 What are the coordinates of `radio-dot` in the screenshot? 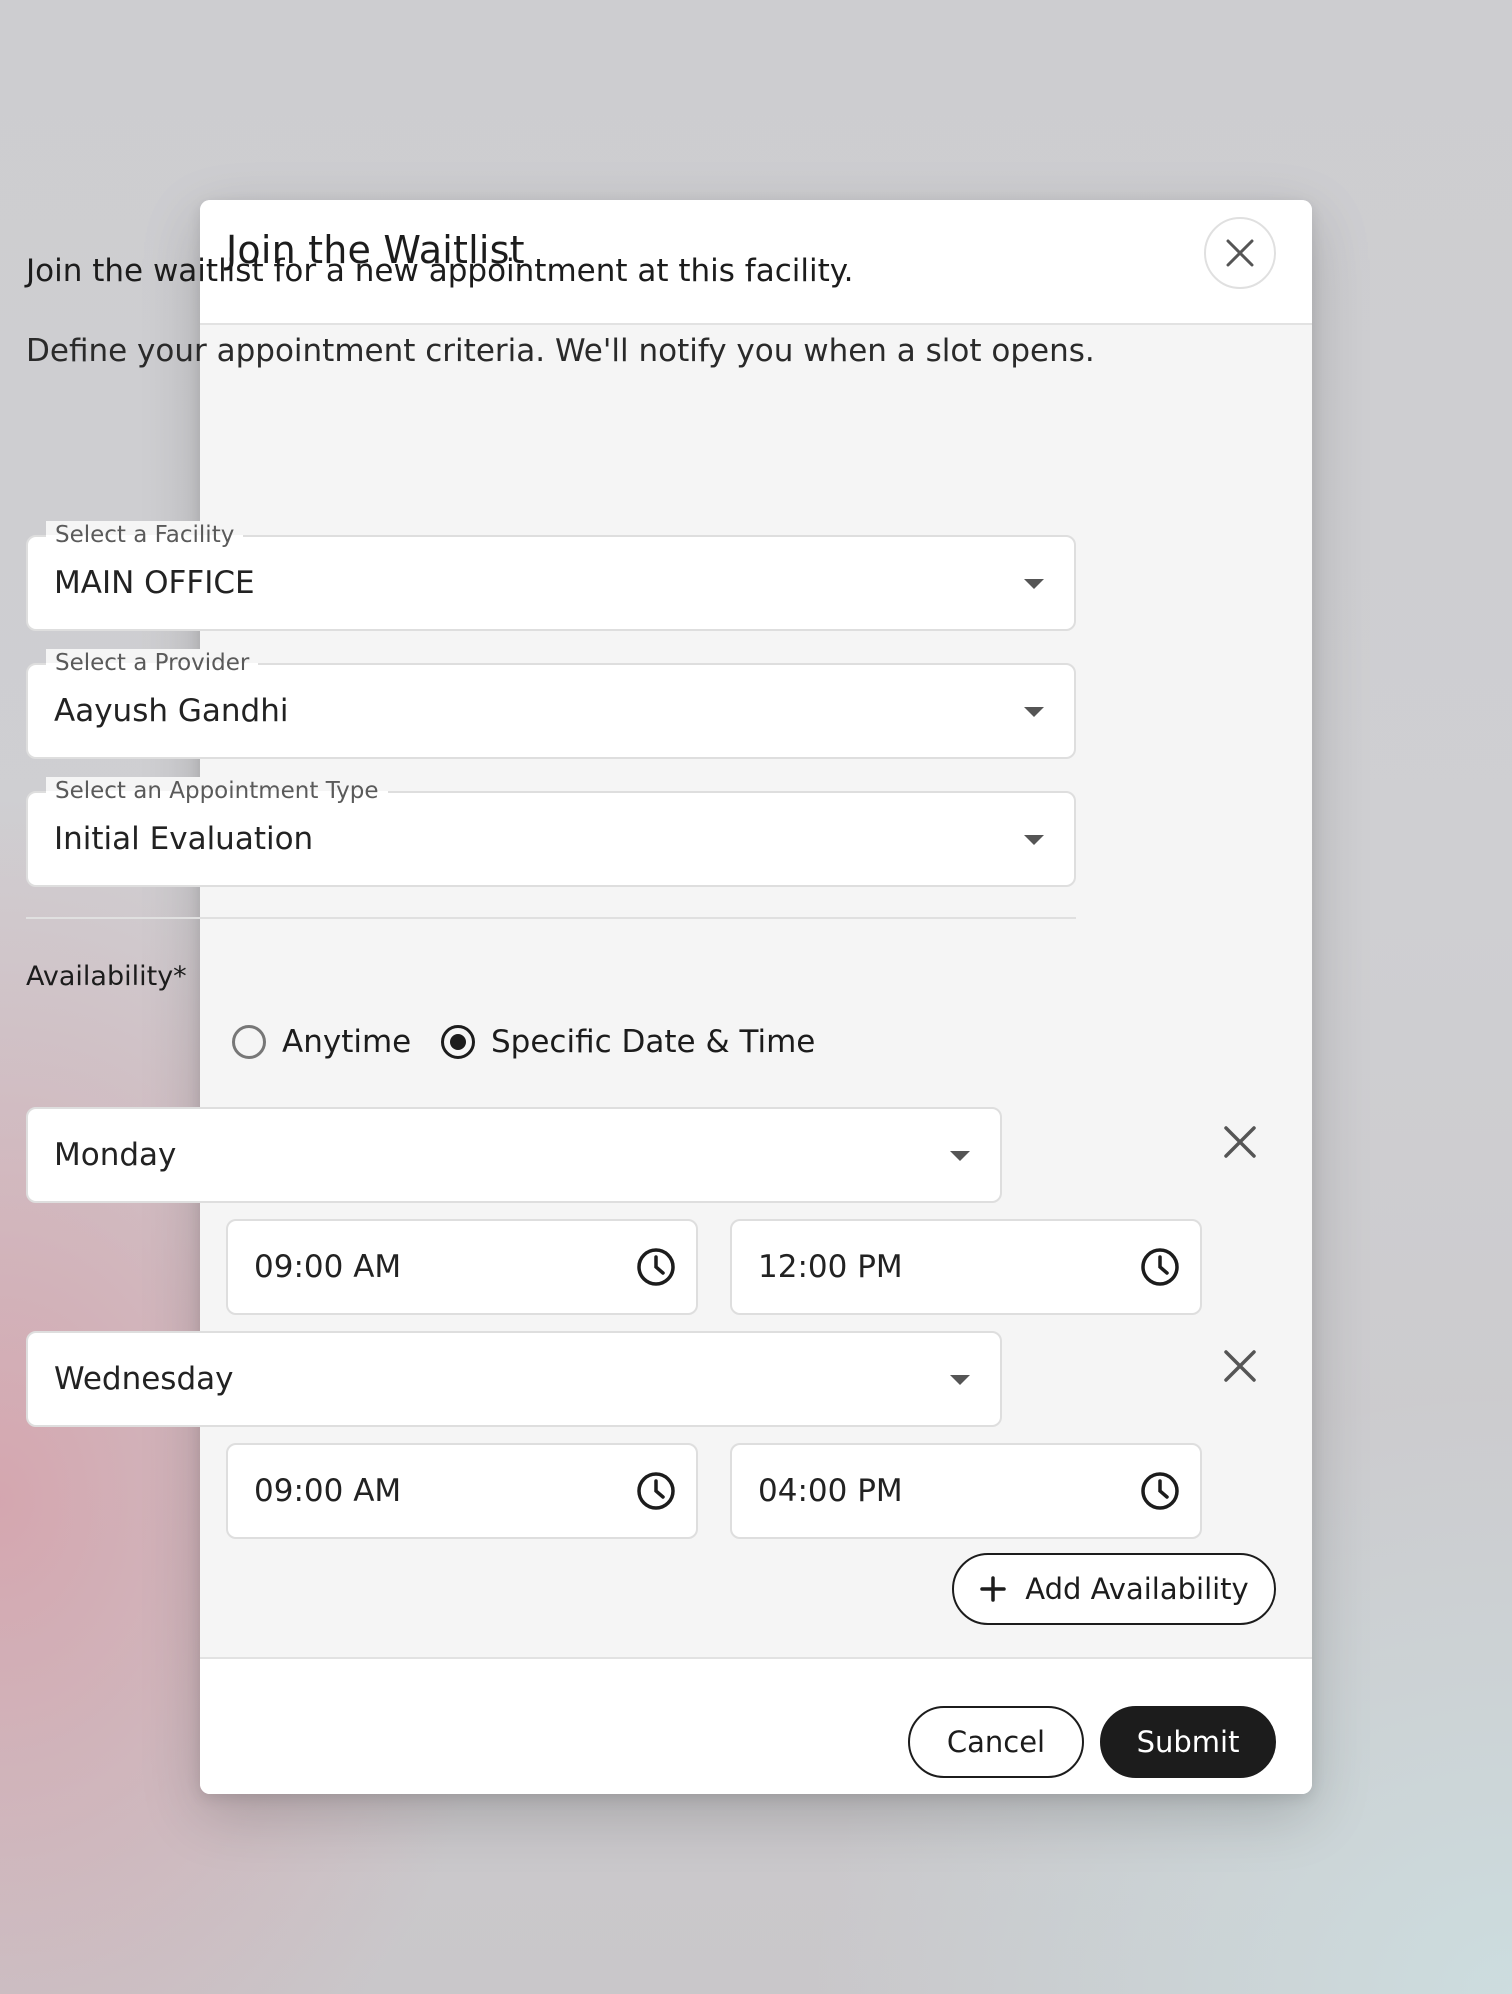 It's located at (458, 1042).